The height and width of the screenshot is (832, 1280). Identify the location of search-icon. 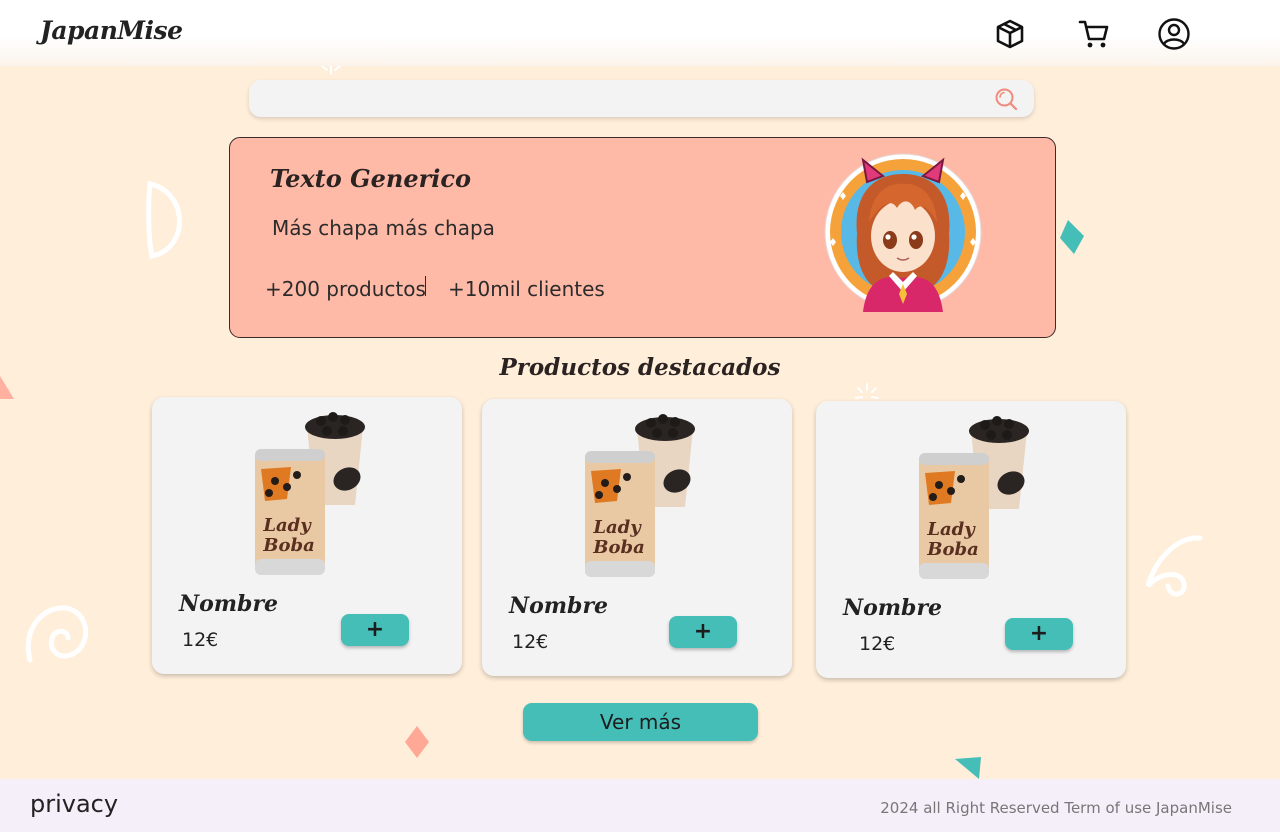
(1006, 99).